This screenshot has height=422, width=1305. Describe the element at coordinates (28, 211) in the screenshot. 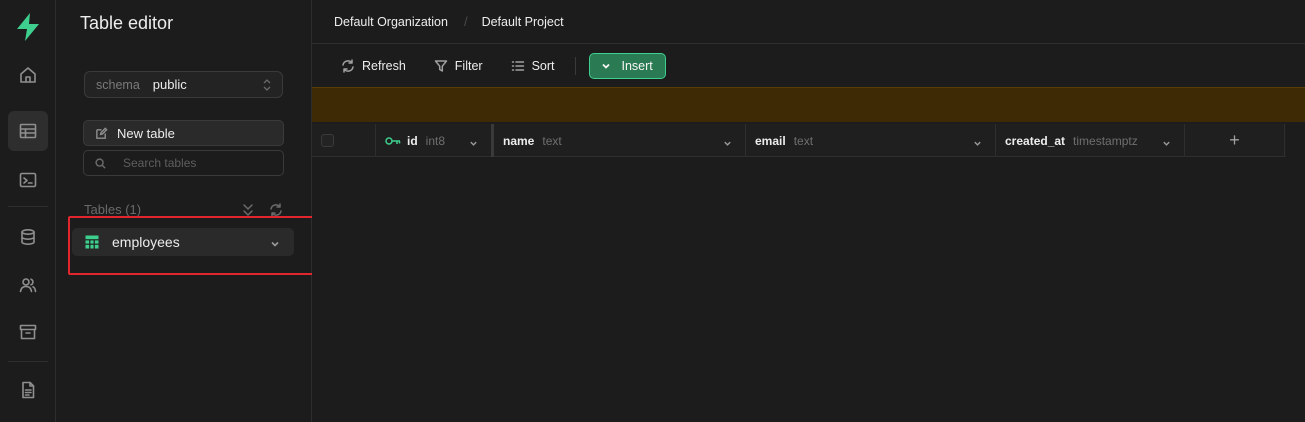

I see `icon-rail` at that location.